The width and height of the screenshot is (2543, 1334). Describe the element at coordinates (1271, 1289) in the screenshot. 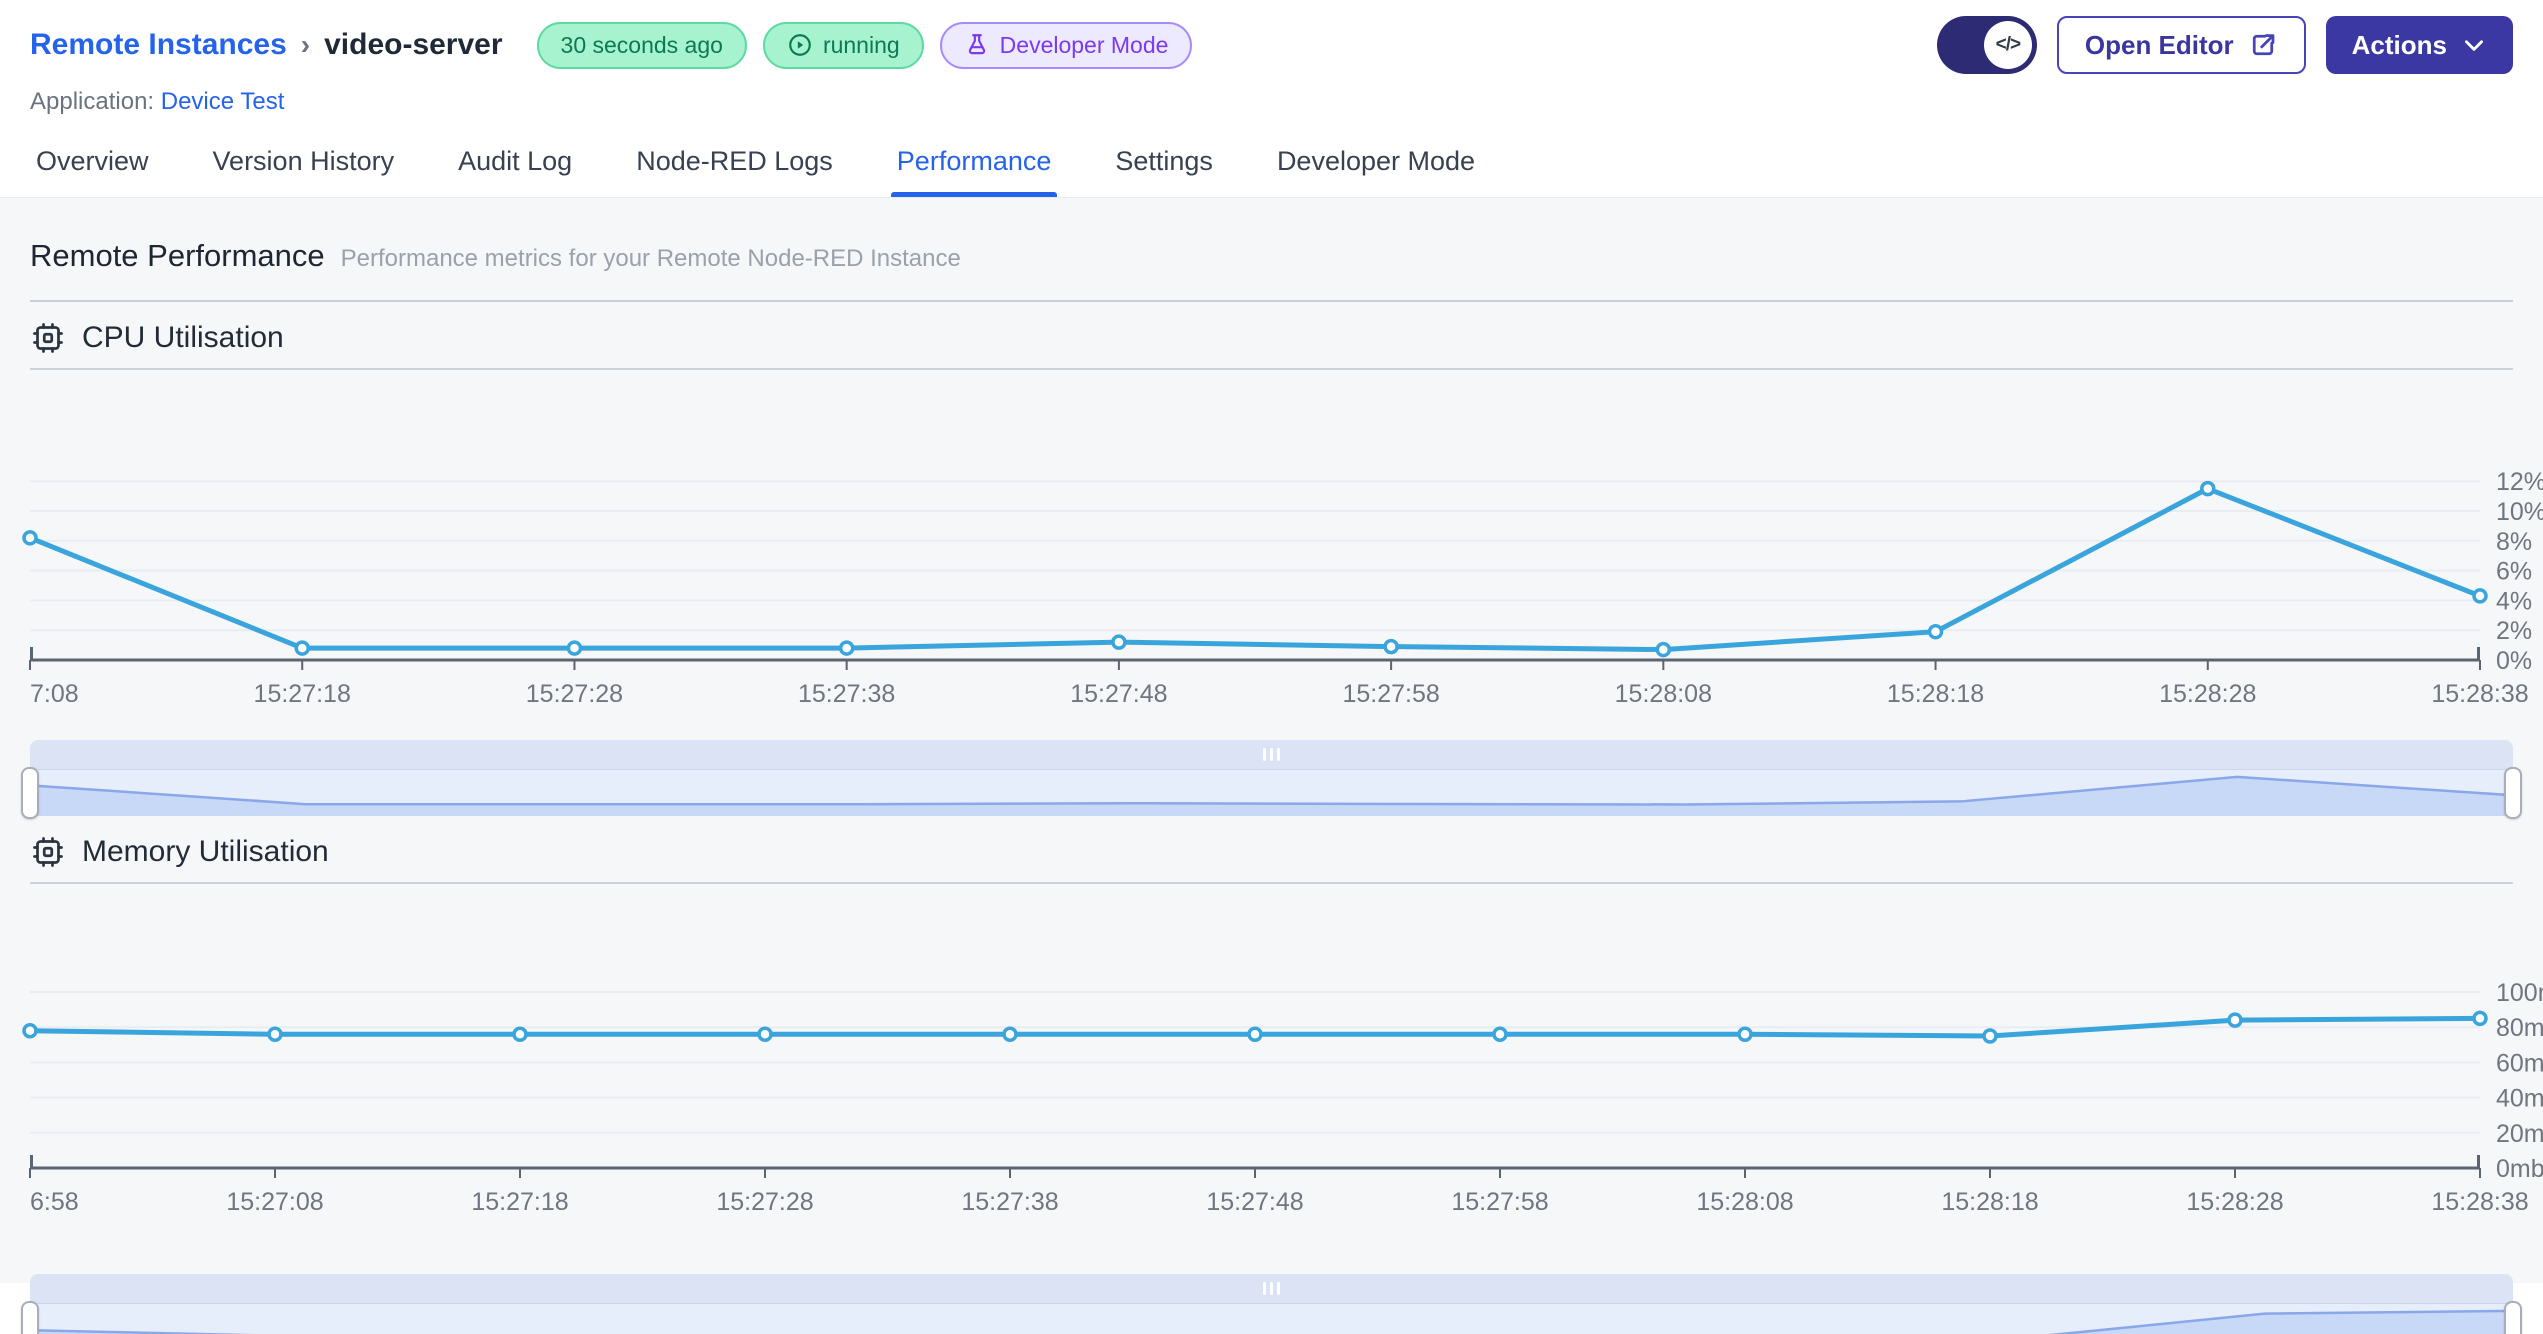

I see `memory-slider-drag-bar` at that location.